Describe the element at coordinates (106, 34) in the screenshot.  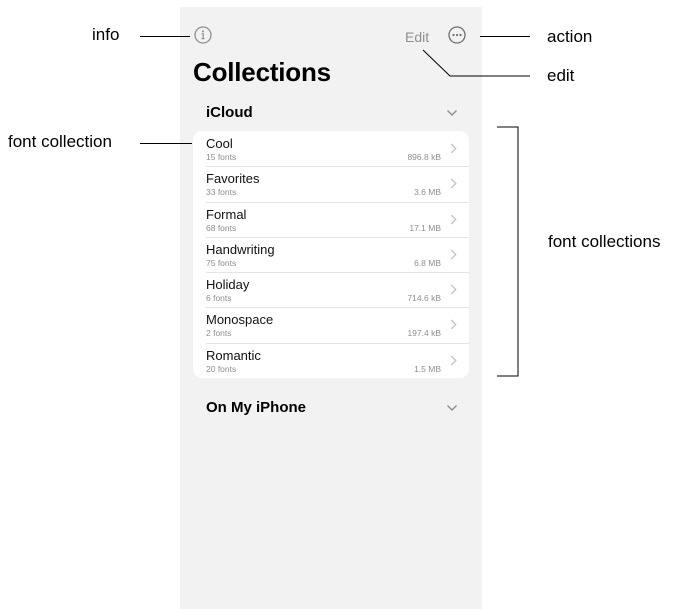
I see `callout-info: info` at that location.